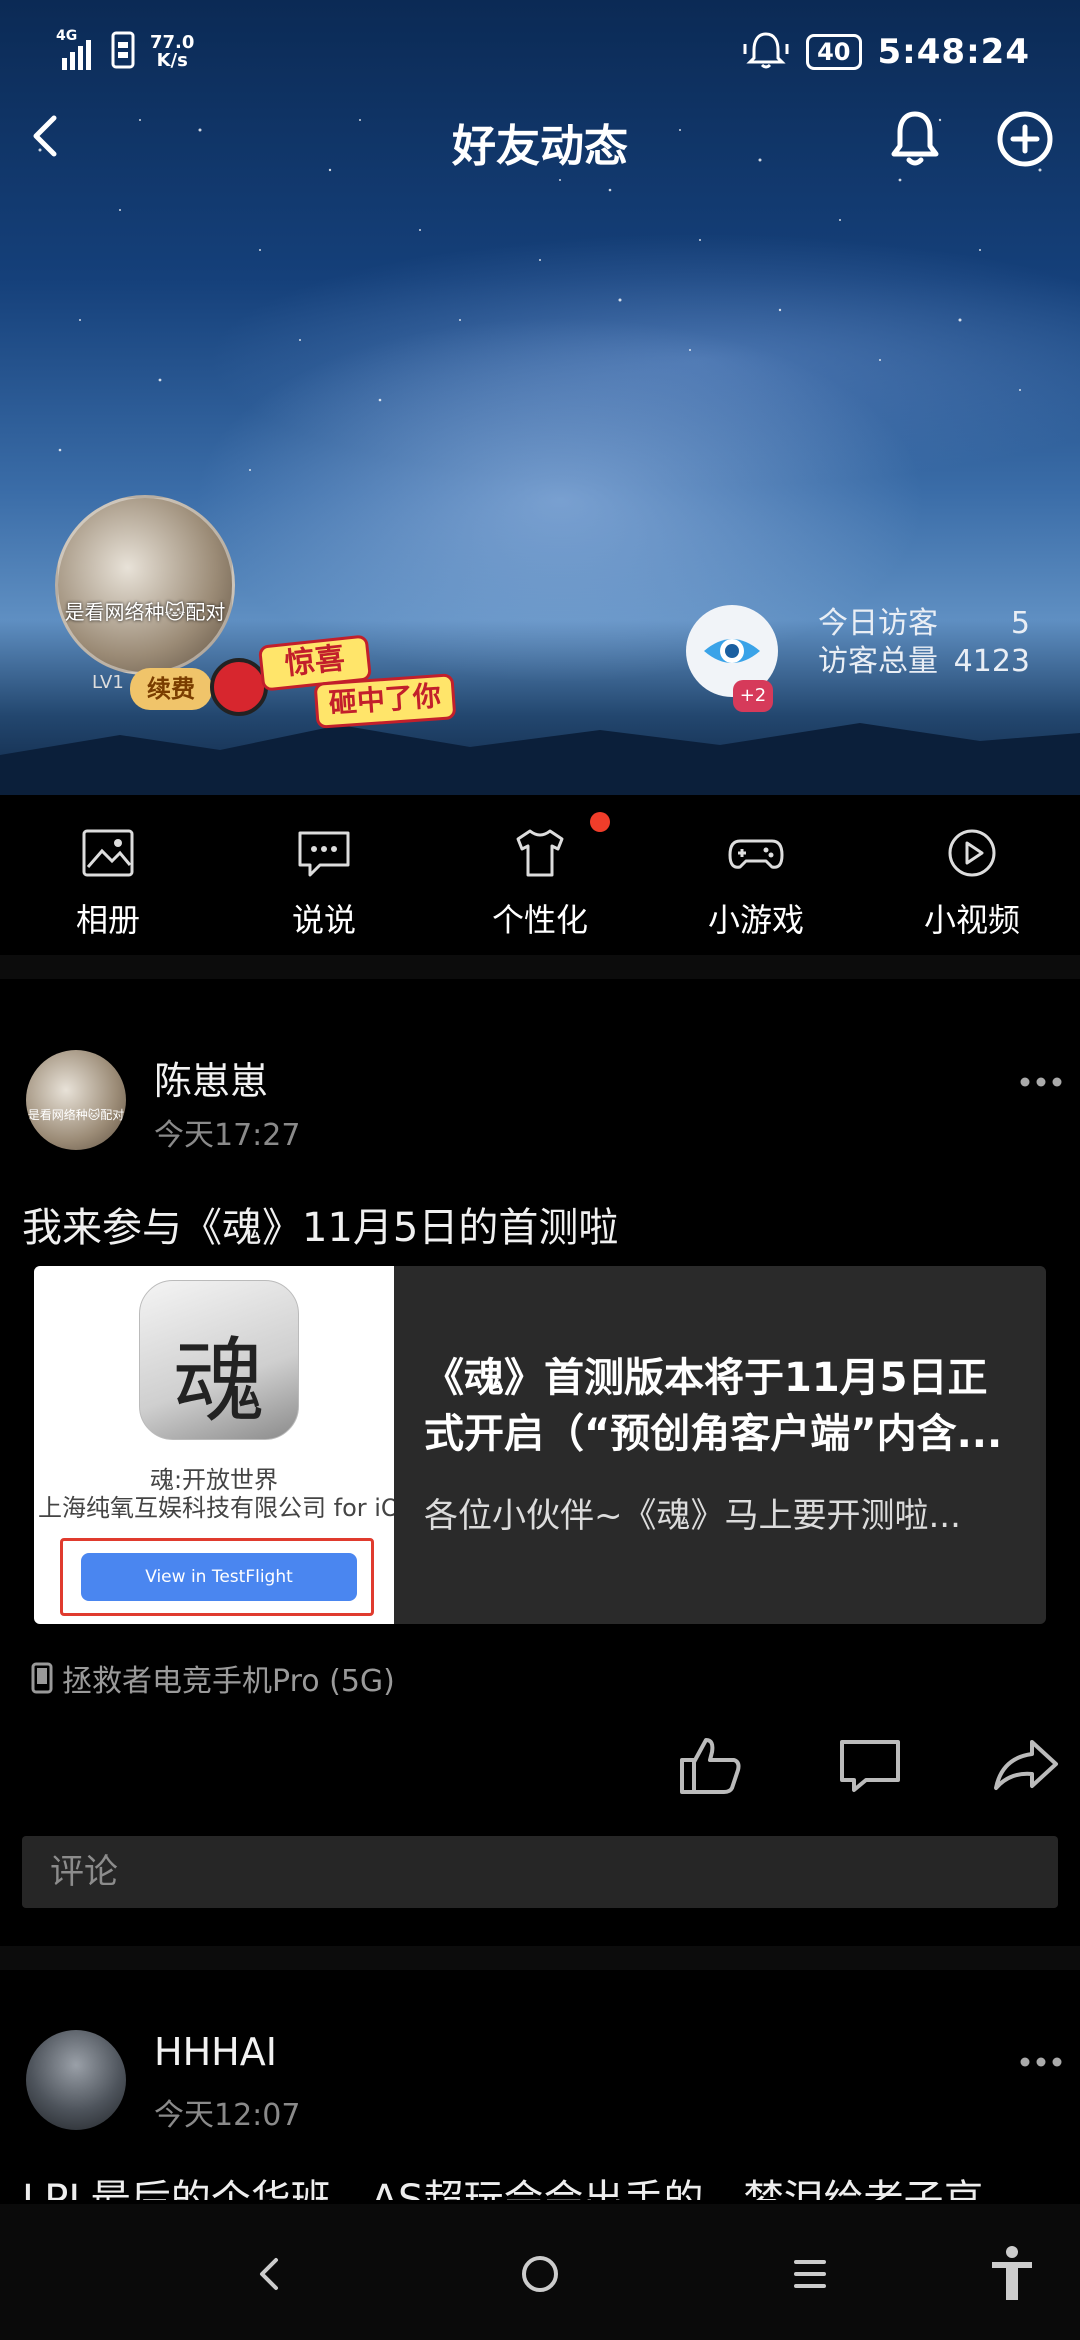 The width and height of the screenshot is (1080, 2340). What do you see at coordinates (756, 875) in the screenshot?
I see `quick-menu-minigames: 小游戏` at bounding box center [756, 875].